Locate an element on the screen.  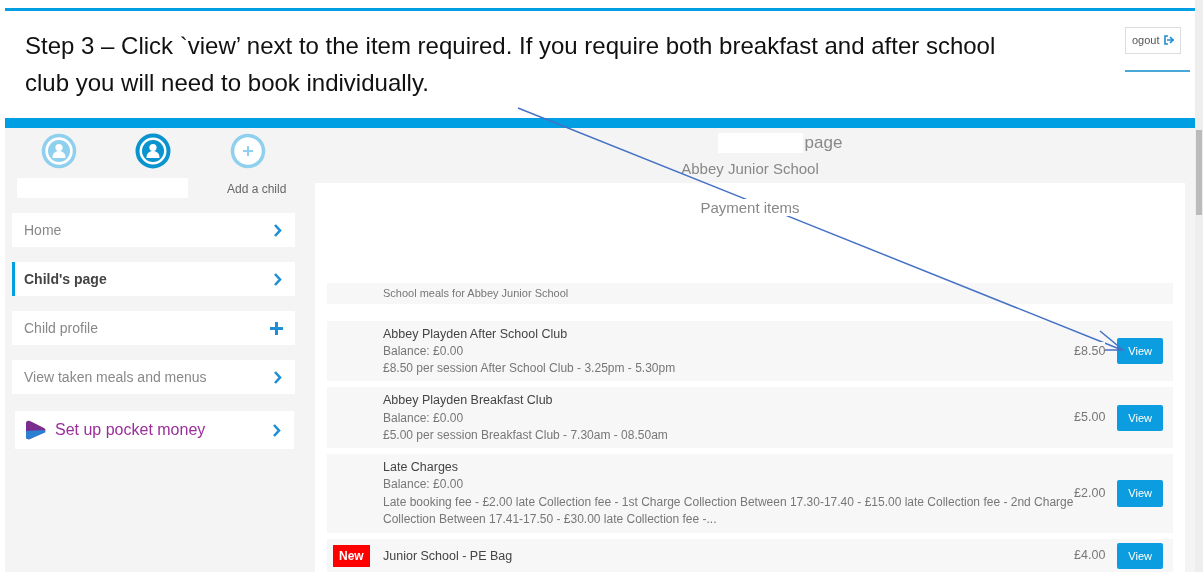
pocket-money-link: Set up pocket money is located at coordinates (154, 430).